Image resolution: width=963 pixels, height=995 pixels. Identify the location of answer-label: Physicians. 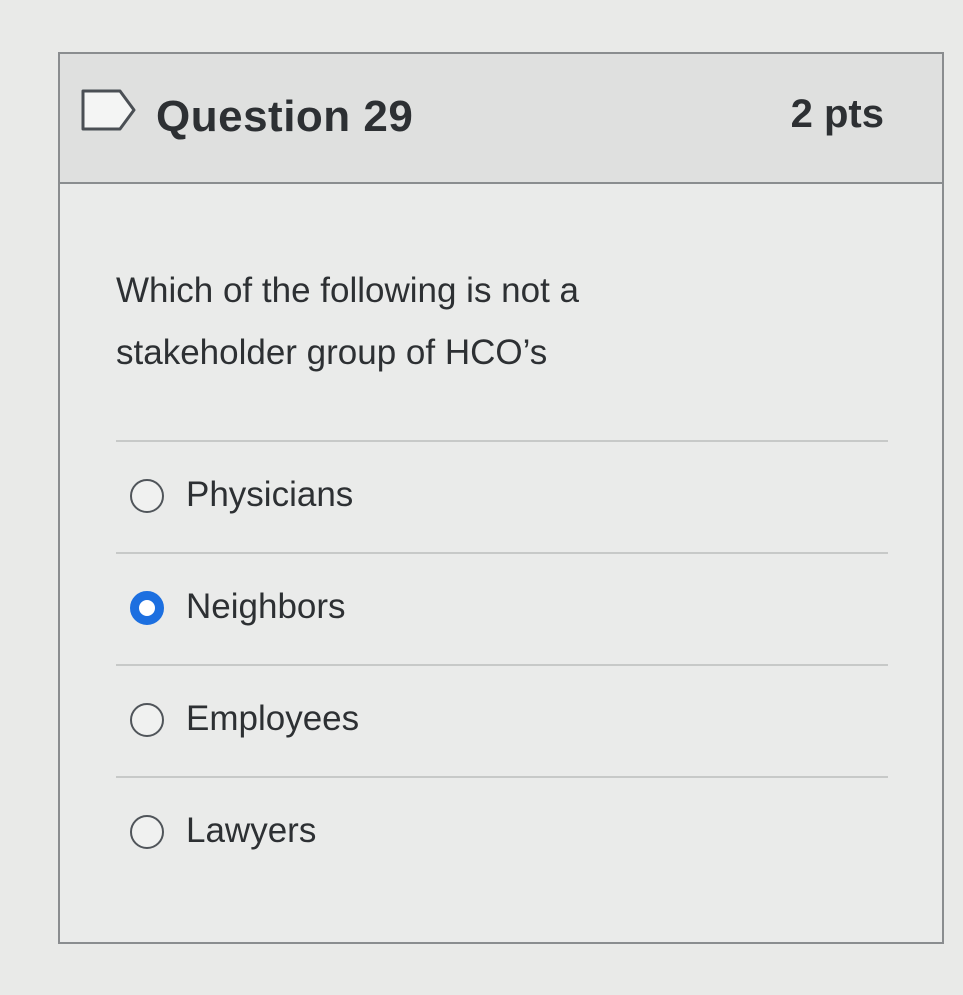
(270, 494).